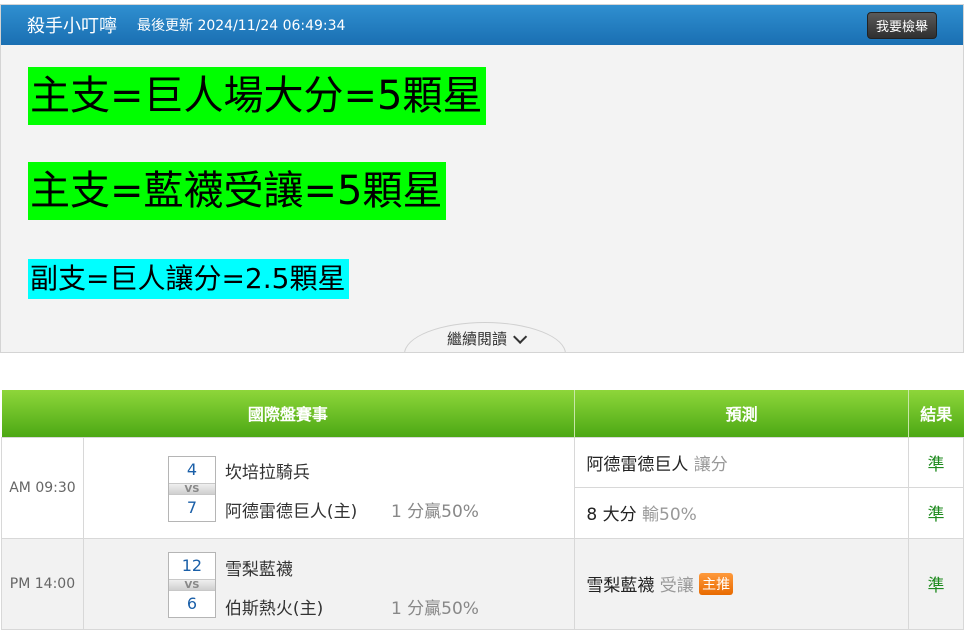 The height and width of the screenshot is (639, 968). I want to click on post-header: 殺手小叮嚀 最後更新 2024/11/24 06:49:34 我要檢舉, so click(482, 25).